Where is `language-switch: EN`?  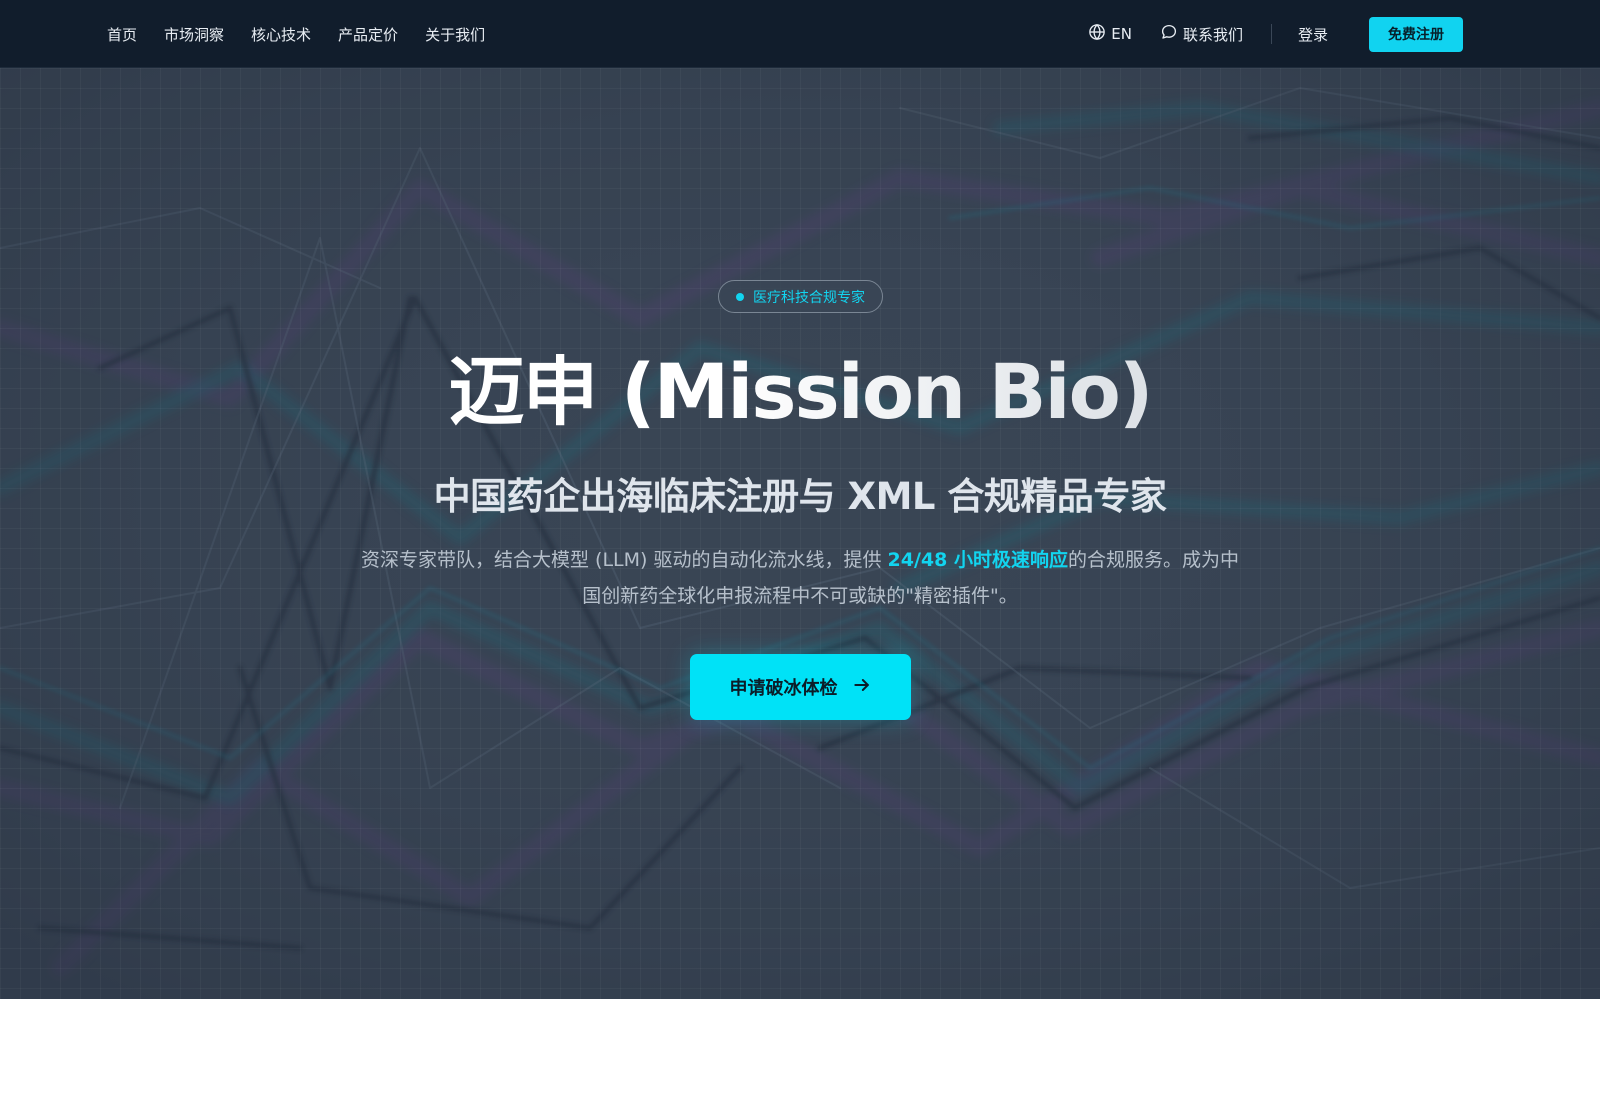
language-switch: EN is located at coordinates (1110, 34).